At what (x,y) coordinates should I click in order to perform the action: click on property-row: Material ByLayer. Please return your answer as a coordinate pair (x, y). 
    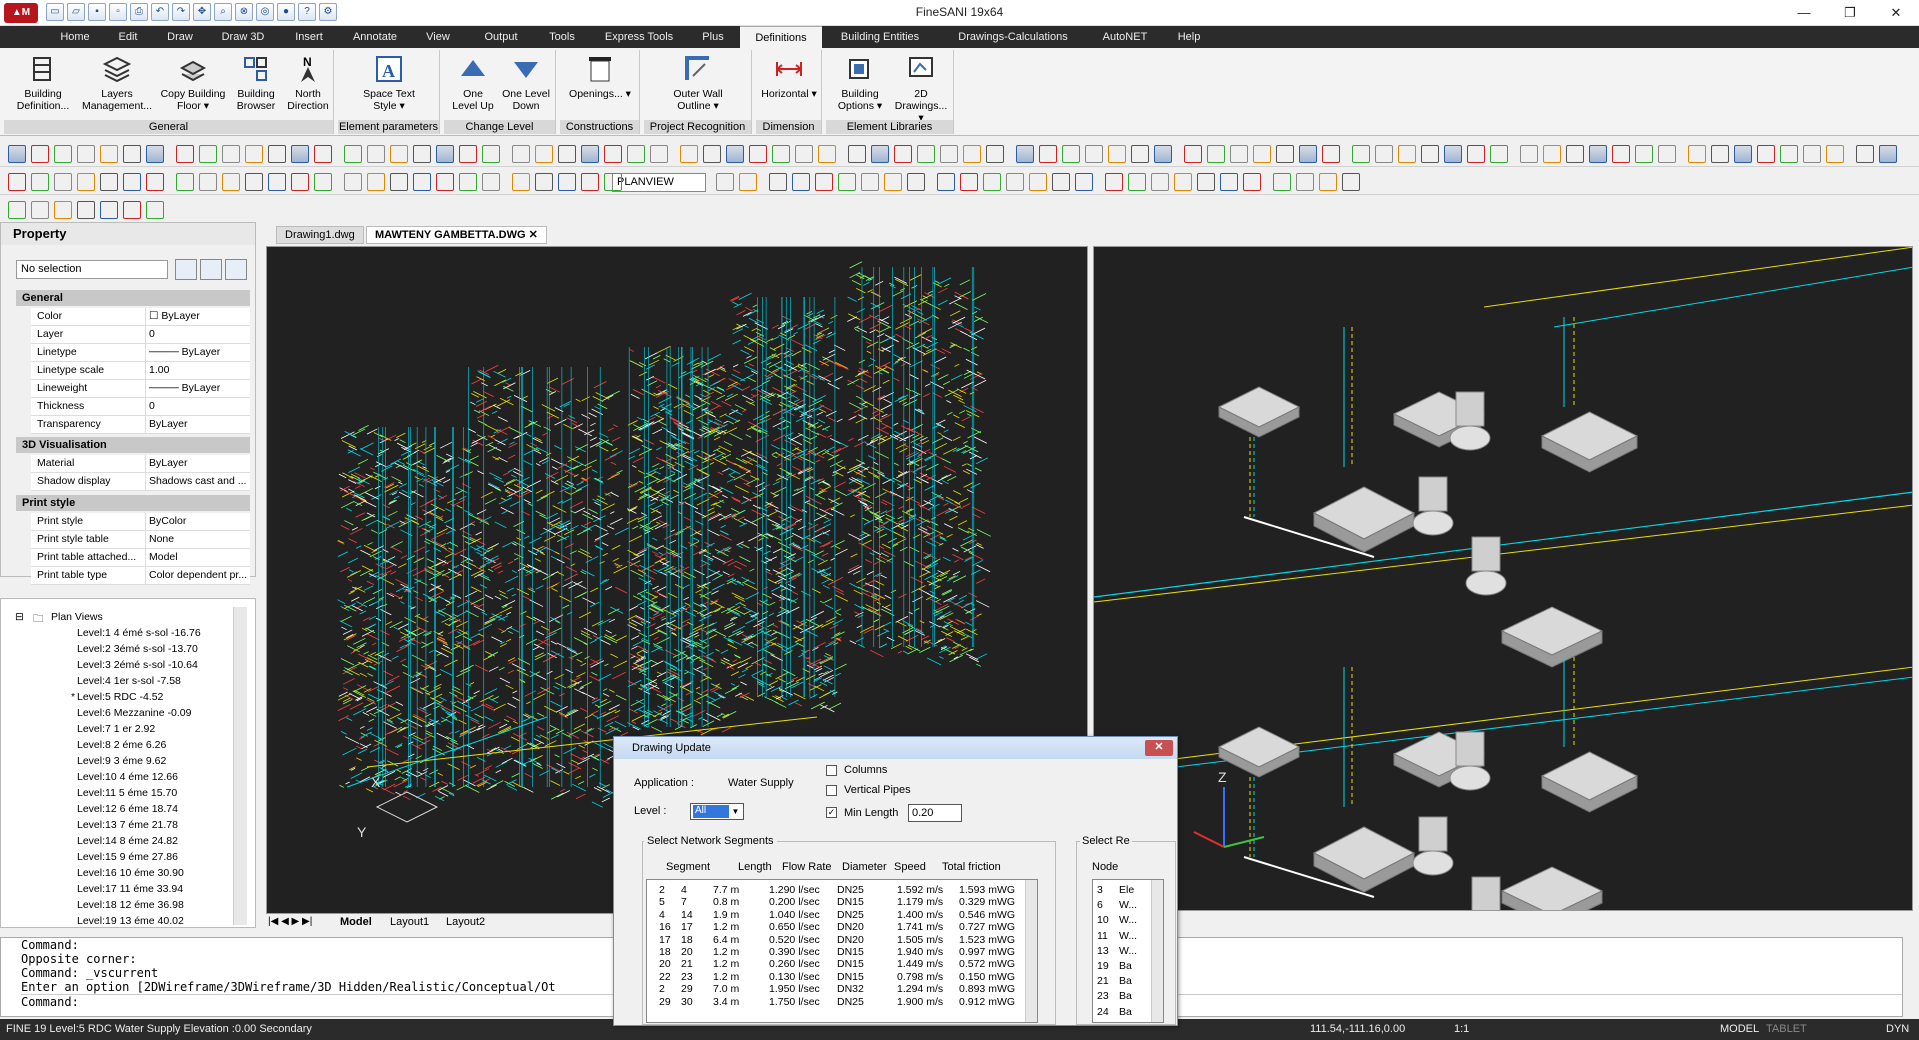
    Looking at the image, I should click on (140, 464).